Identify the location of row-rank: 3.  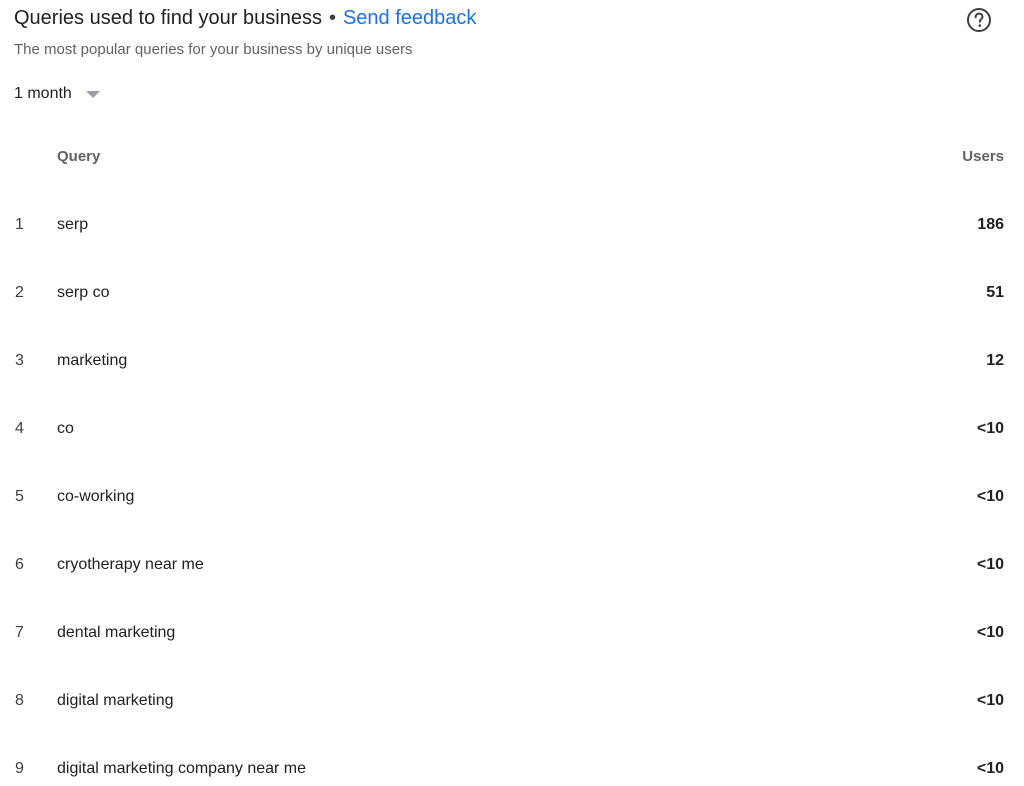
(19, 360).